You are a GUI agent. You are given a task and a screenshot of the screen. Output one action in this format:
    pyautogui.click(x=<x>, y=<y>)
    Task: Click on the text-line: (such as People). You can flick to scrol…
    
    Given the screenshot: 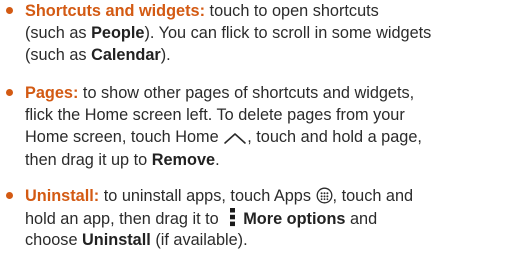 What is the action you would take?
    pyautogui.click(x=269, y=33)
    